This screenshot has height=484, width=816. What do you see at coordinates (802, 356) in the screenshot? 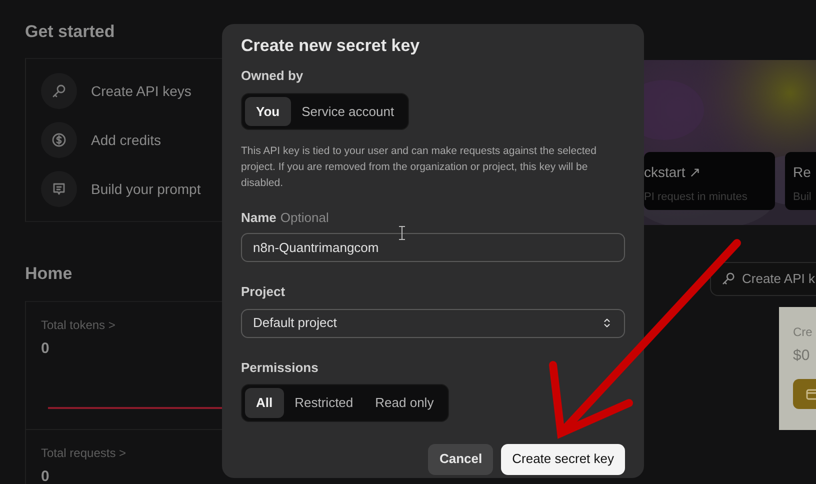
I see `credit-amount: $0` at bounding box center [802, 356].